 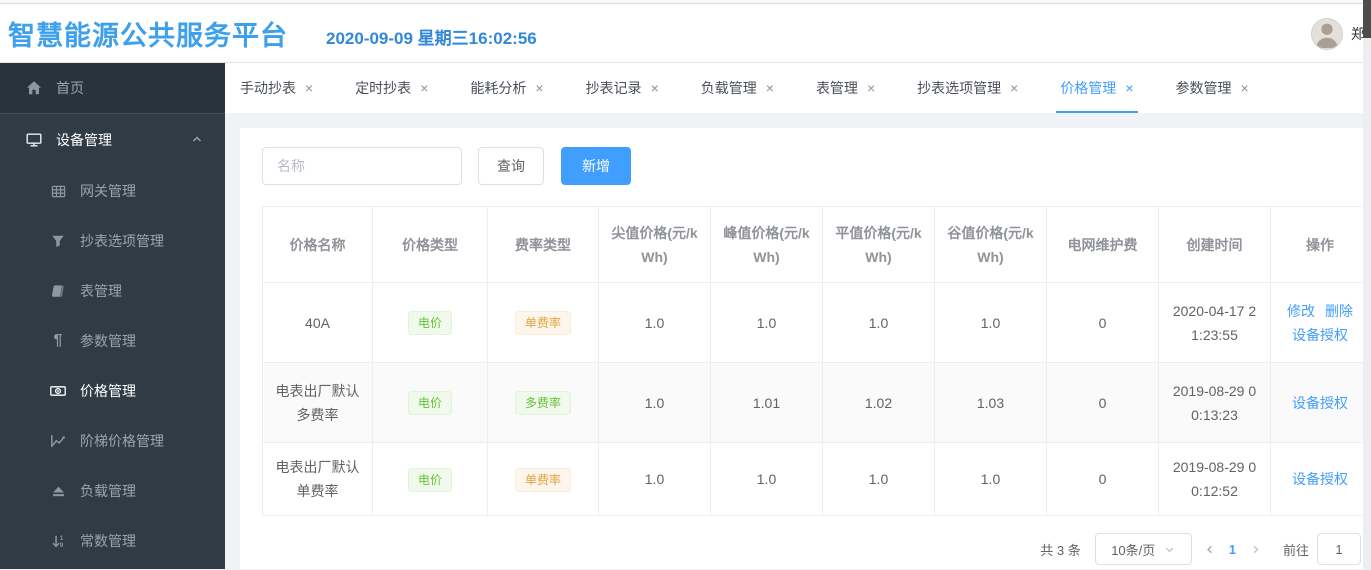 I want to click on sidebar-submenu: 网关管理抄表选项管理 表管理 ¶ 参数管理价格管理阶梯价格管理负载管理 1 9 常数管理, so click(x=112, y=366).